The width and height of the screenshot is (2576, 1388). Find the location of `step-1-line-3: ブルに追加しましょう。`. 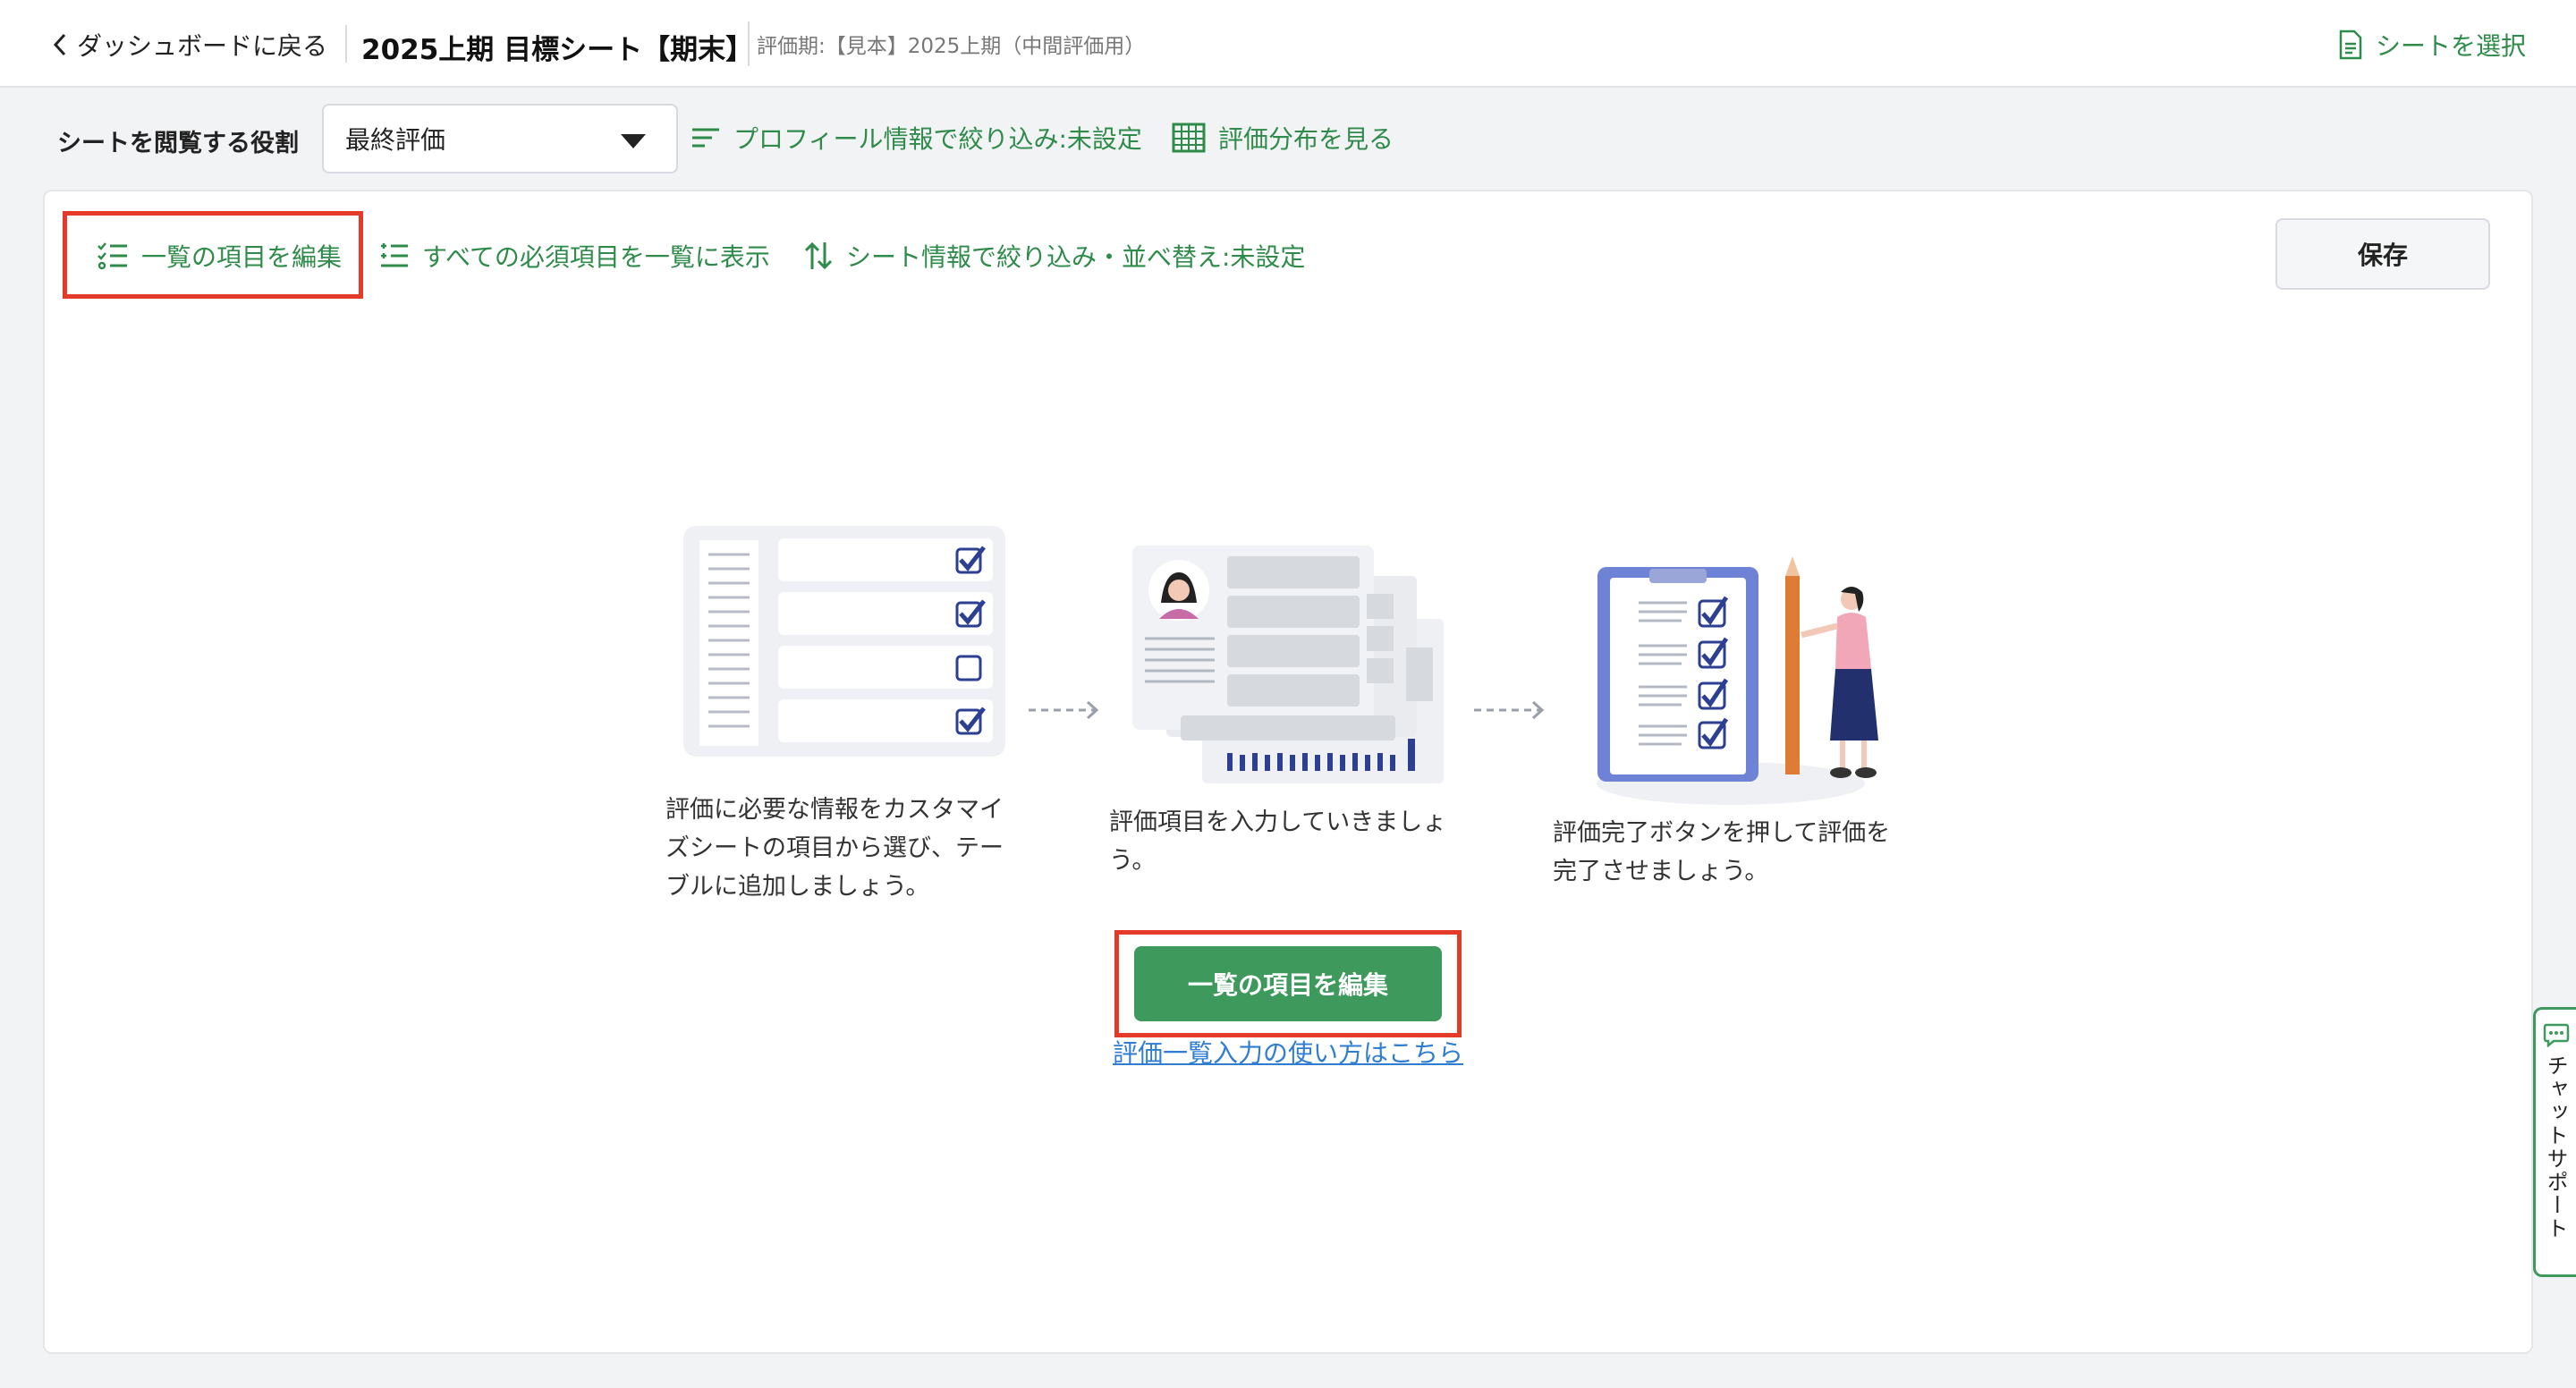

step-1-line-3: ブルに追加しましょう。 is located at coordinates (797, 887).